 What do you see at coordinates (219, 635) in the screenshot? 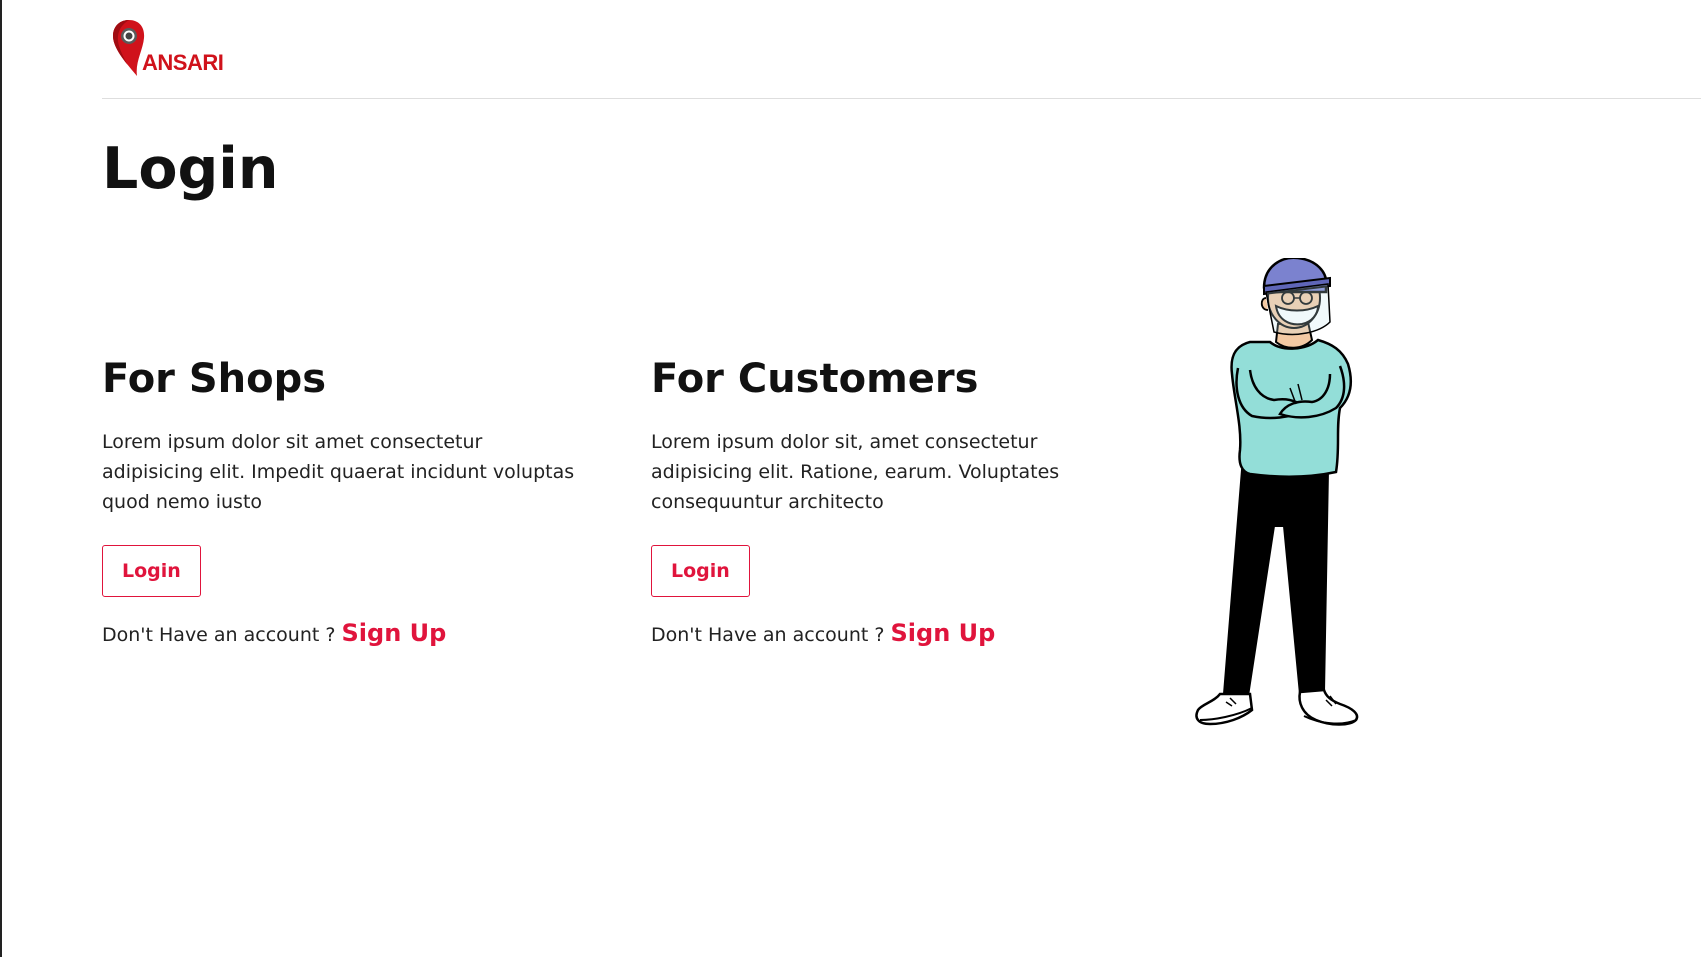
I see `shops-signup-prompt: Don't Have an account ?` at bounding box center [219, 635].